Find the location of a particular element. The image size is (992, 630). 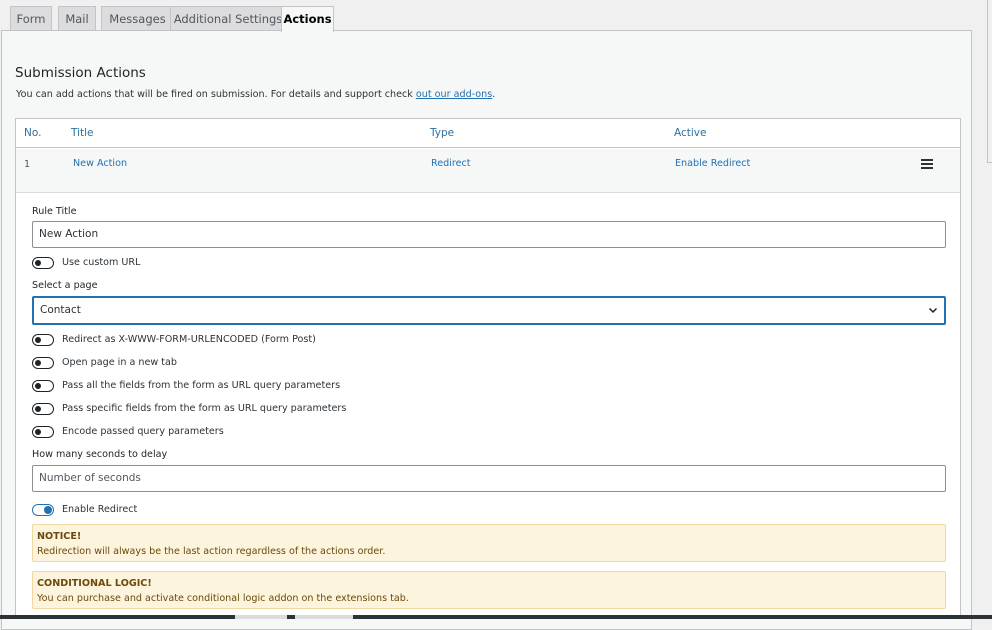

pass-specific-fields-toggle is located at coordinates (43, 409).